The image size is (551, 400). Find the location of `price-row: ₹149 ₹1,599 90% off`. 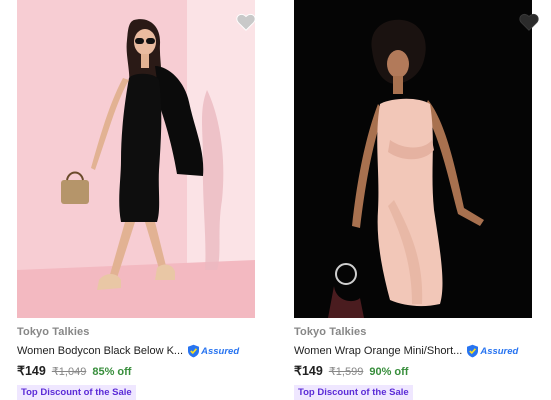

price-row: ₹149 ₹1,599 90% off is located at coordinates (351, 370).